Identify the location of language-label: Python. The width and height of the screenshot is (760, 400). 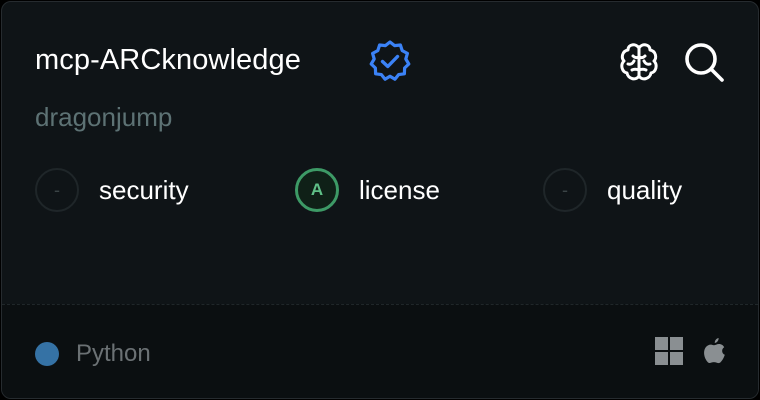
(113, 353).